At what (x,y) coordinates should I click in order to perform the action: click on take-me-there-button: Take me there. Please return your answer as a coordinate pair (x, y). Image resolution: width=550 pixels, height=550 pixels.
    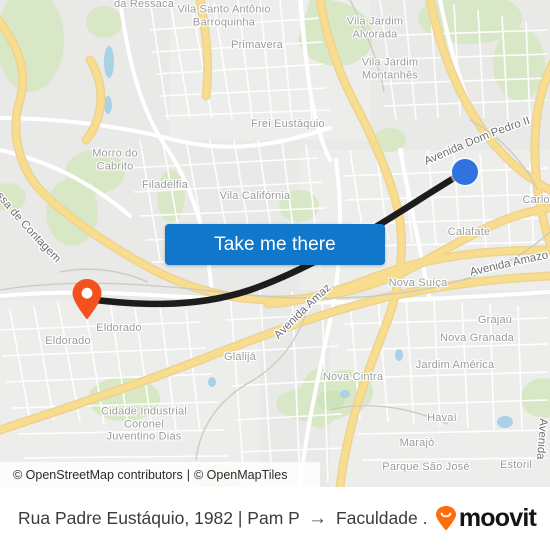
    Looking at the image, I should click on (275, 244).